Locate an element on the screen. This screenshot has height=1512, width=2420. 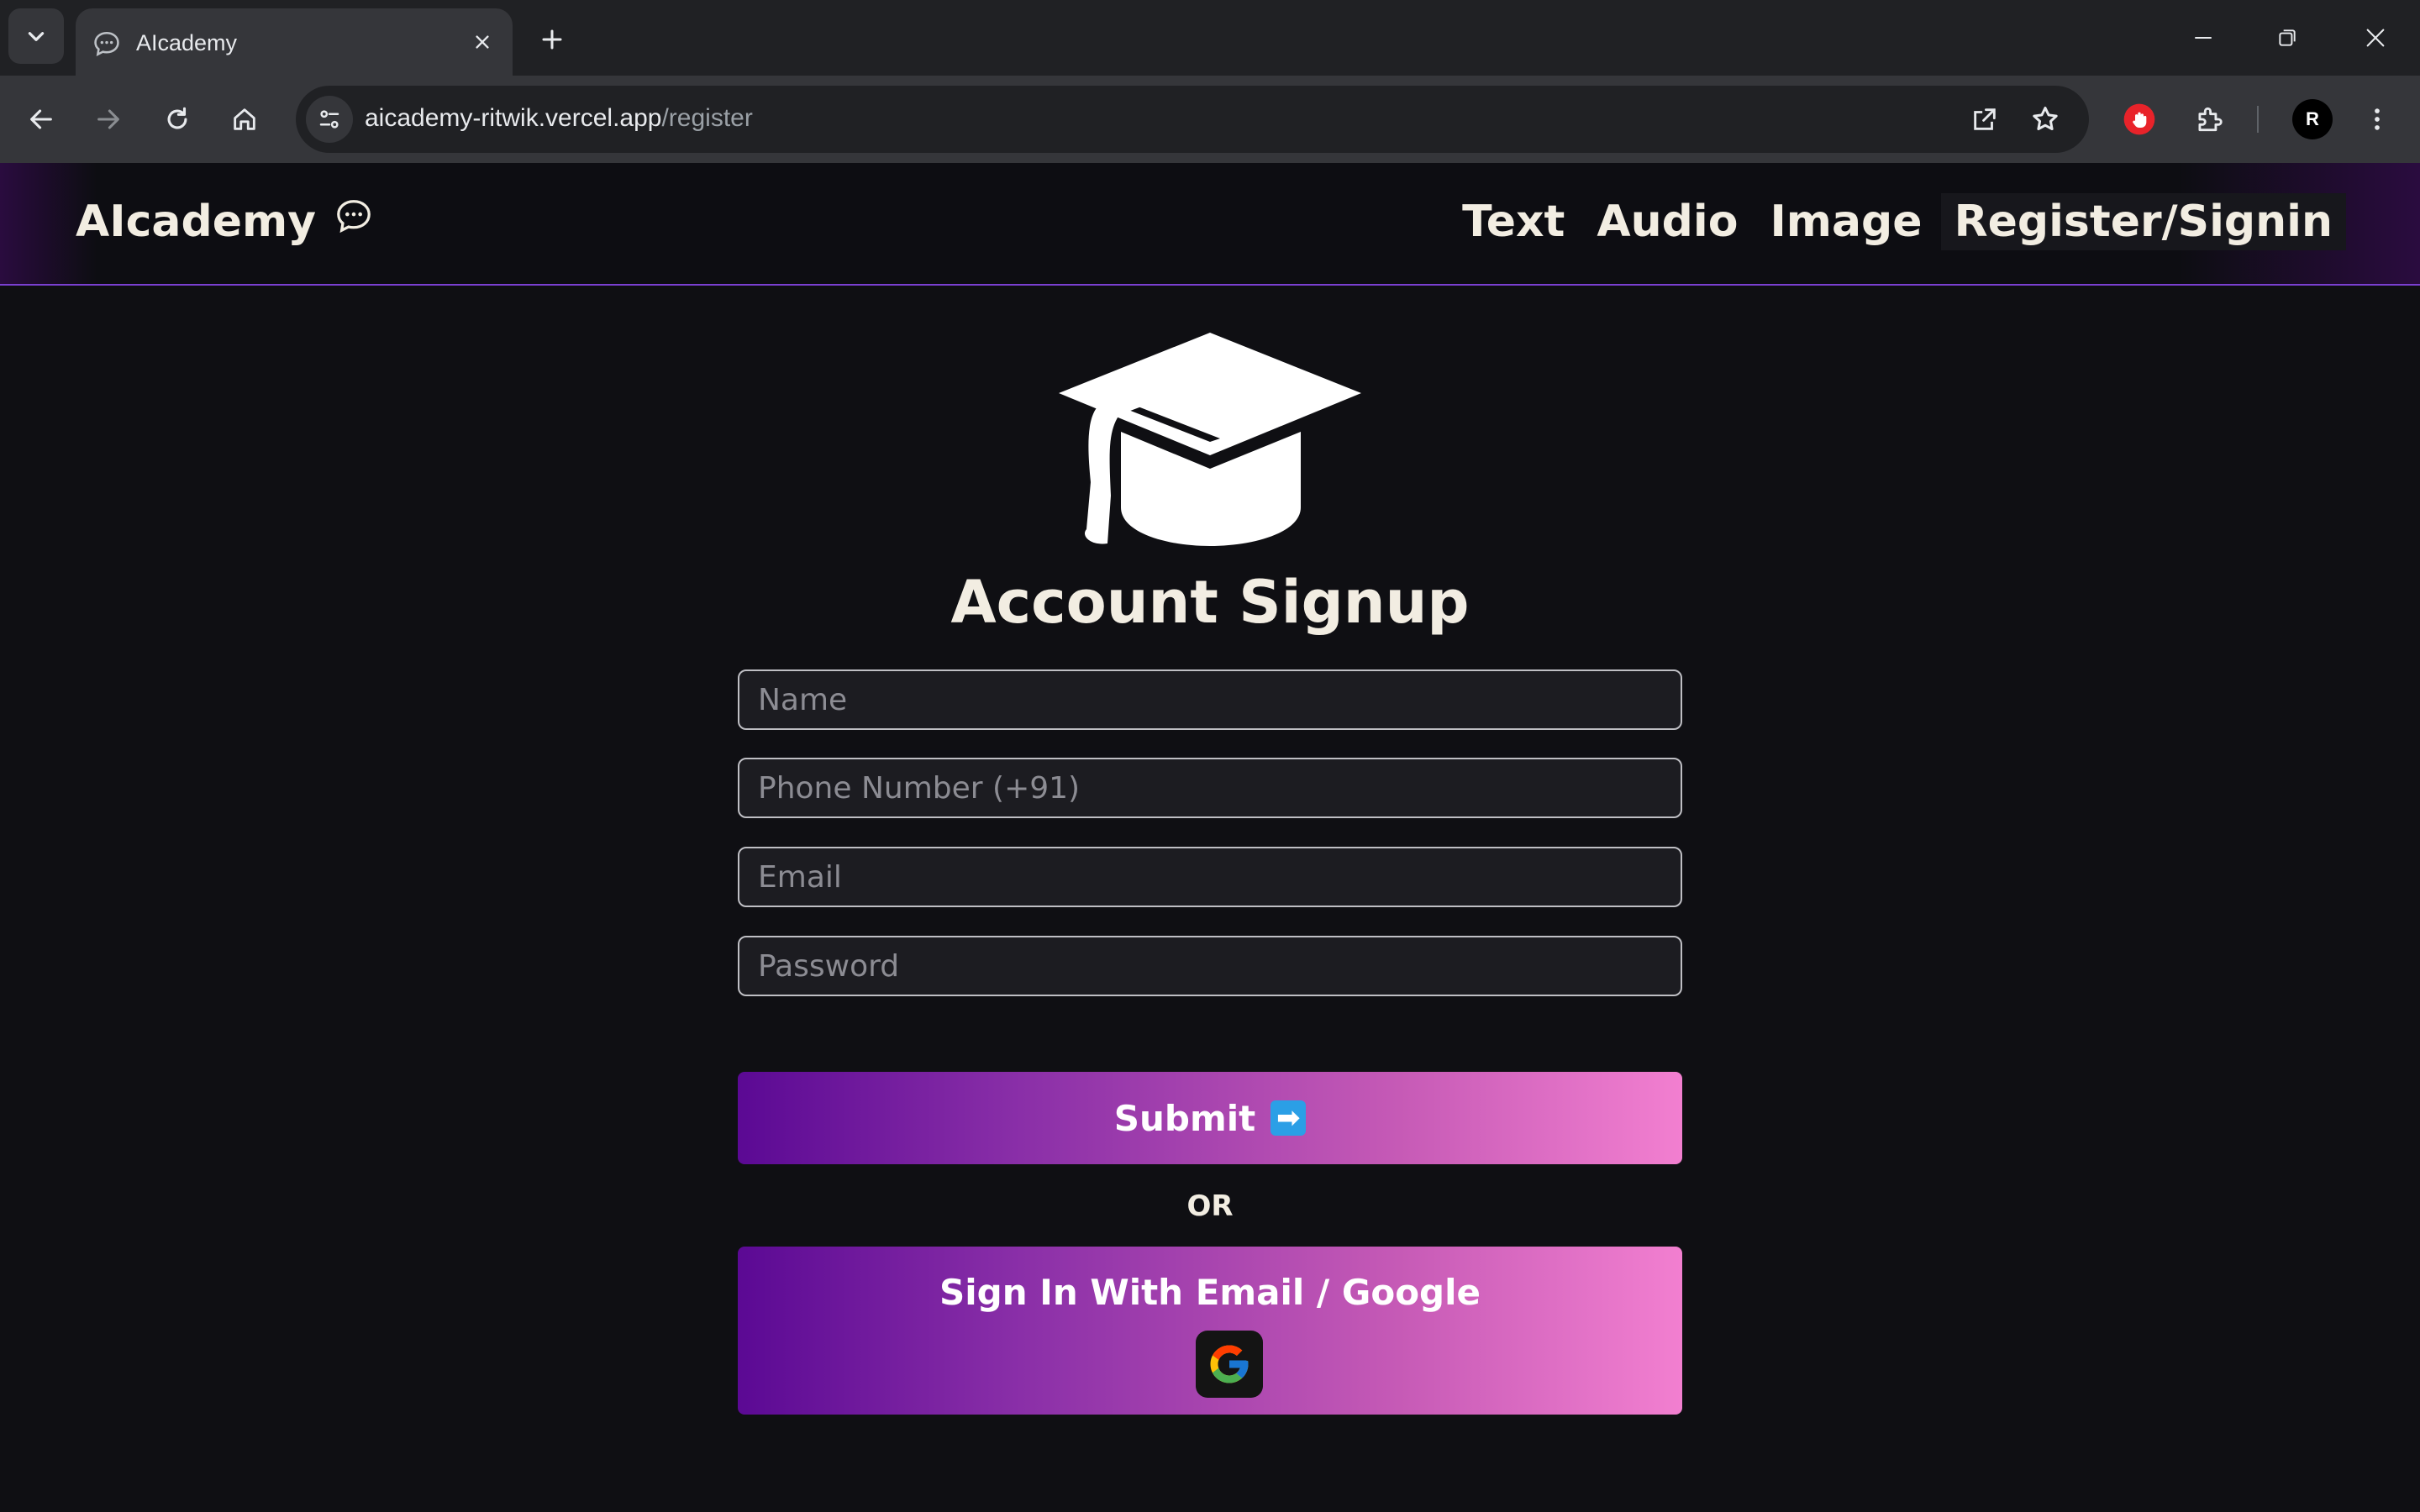
name-field is located at coordinates (1210, 699).